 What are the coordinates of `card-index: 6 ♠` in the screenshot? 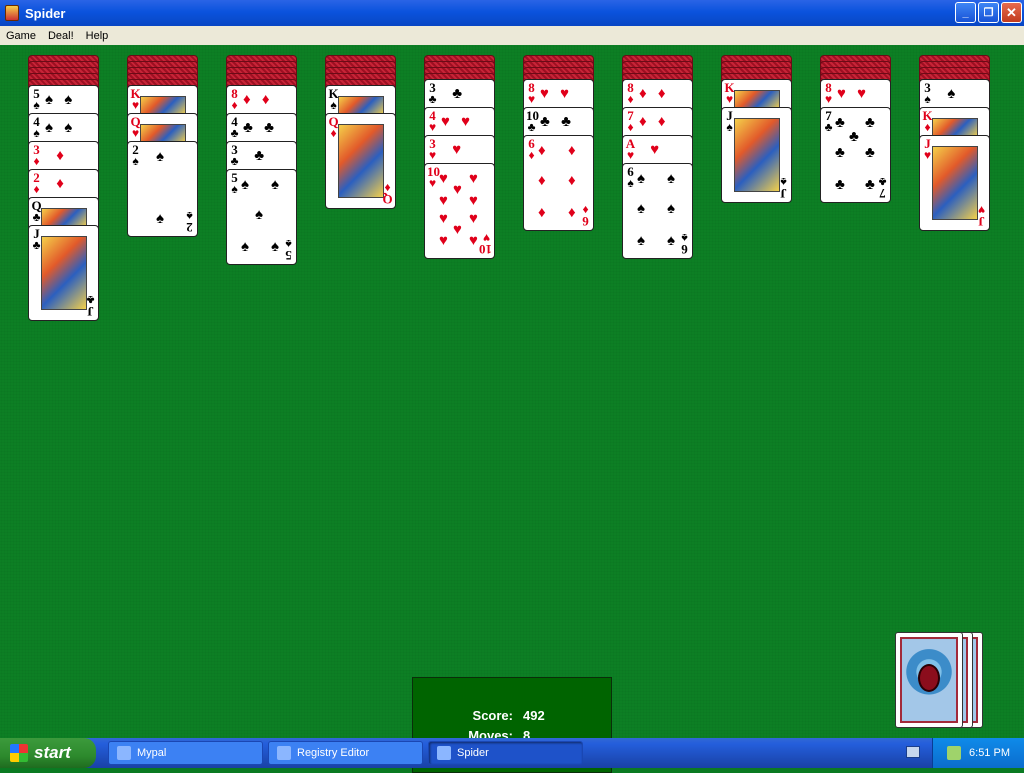 It's located at (630, 177).